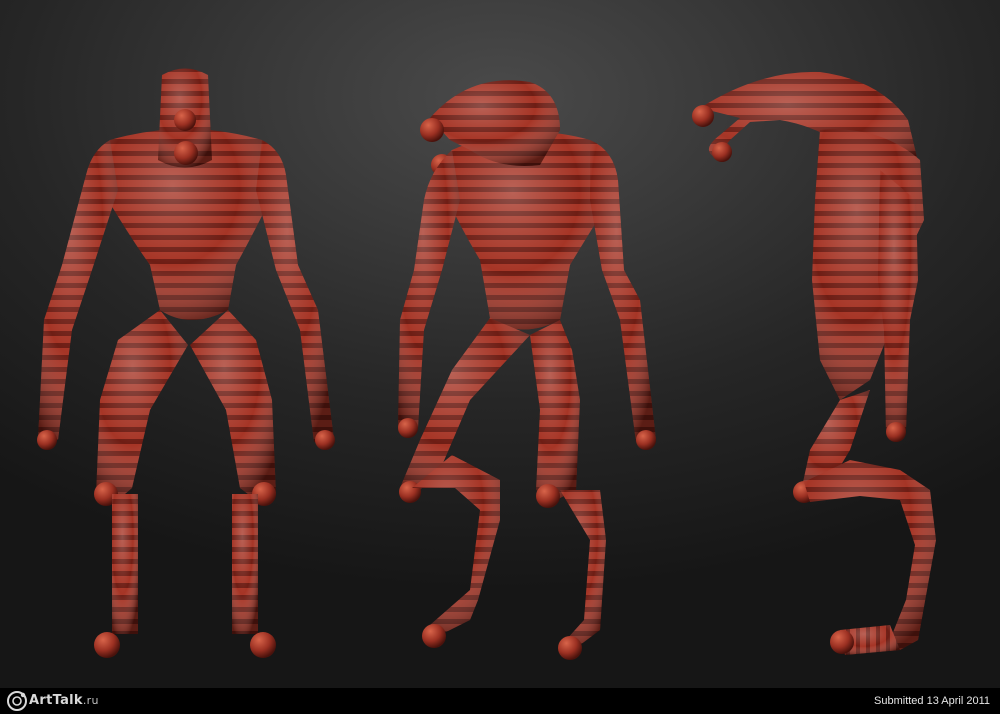 The image size is (1000, 714). I want to click on arttalk-logo: ArtTalk.ru, so click(52, 701).